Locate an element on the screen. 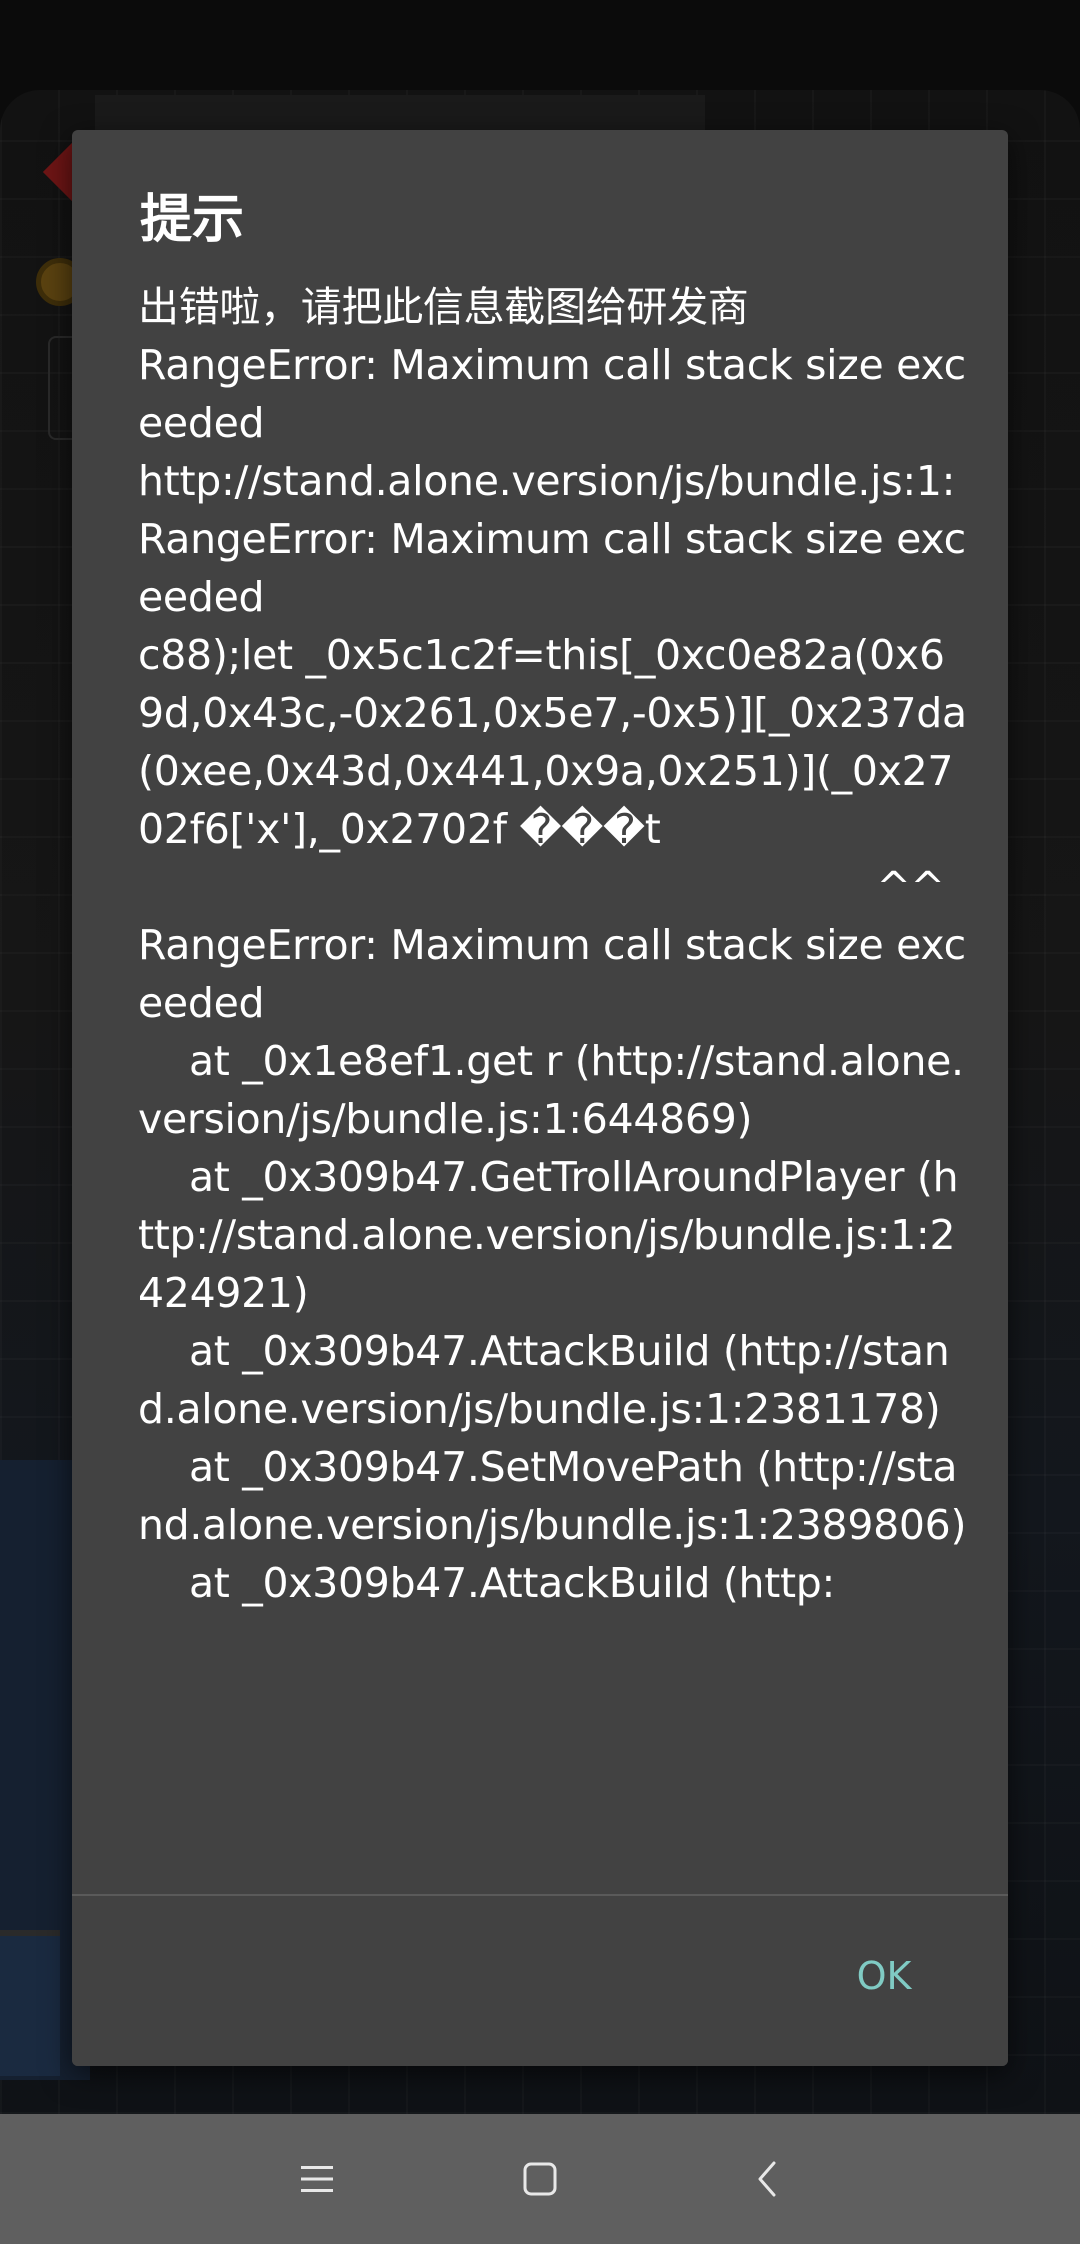 This screenshot has width=1080, height=2244. home-square-icon is located at coordinates (540, 2179).